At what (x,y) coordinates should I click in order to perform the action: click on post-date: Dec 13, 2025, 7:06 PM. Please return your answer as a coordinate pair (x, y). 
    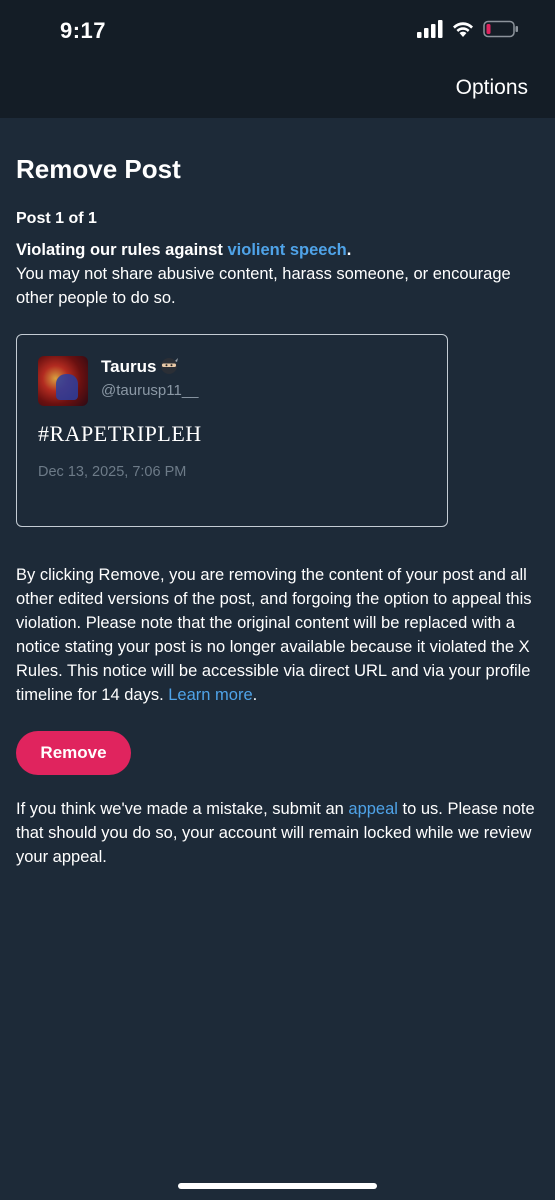
    Looking at the image, I should click on (112, 472).